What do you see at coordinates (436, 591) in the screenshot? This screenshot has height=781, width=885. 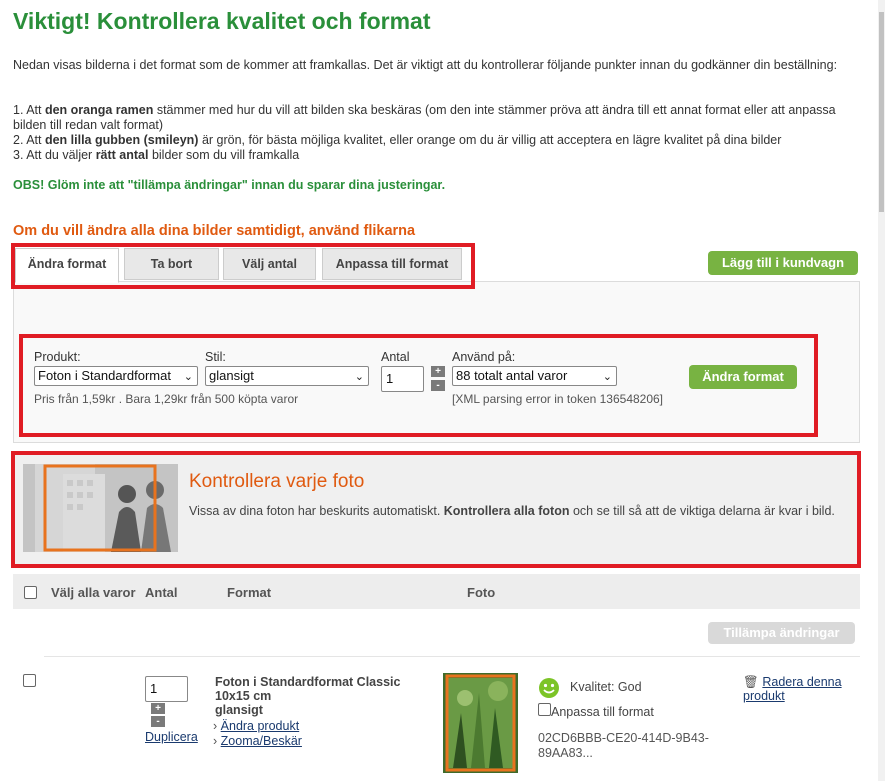 I see `table-header` at bounding box center [436, 591].